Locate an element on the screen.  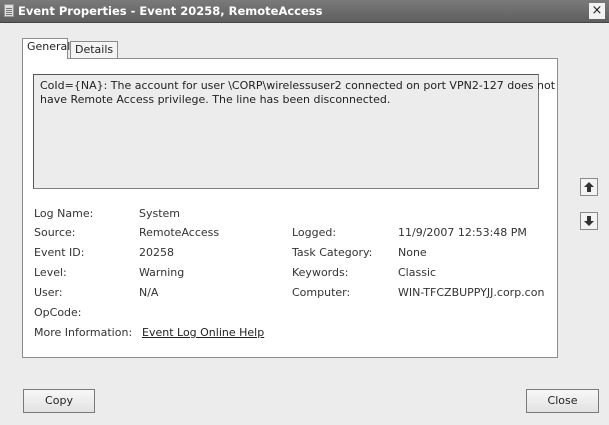
close-window-button: × is located at coordinates (597, 11).